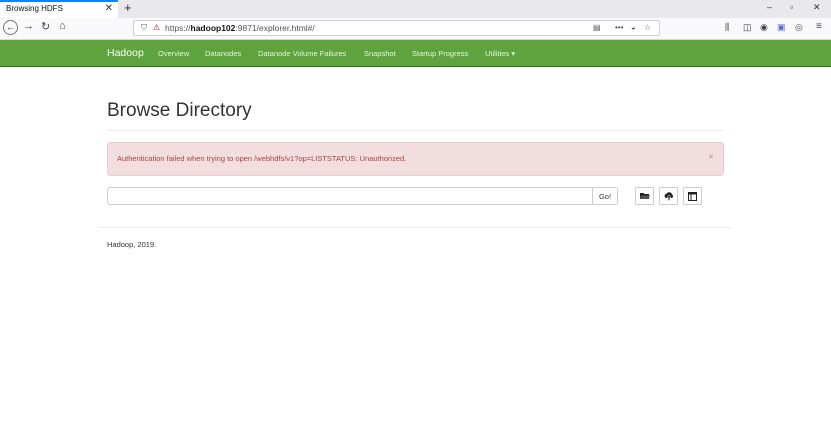  Describe the element at coordinates (819, 26) in the screenshot. I see `menu-icon: ≡` at that location.